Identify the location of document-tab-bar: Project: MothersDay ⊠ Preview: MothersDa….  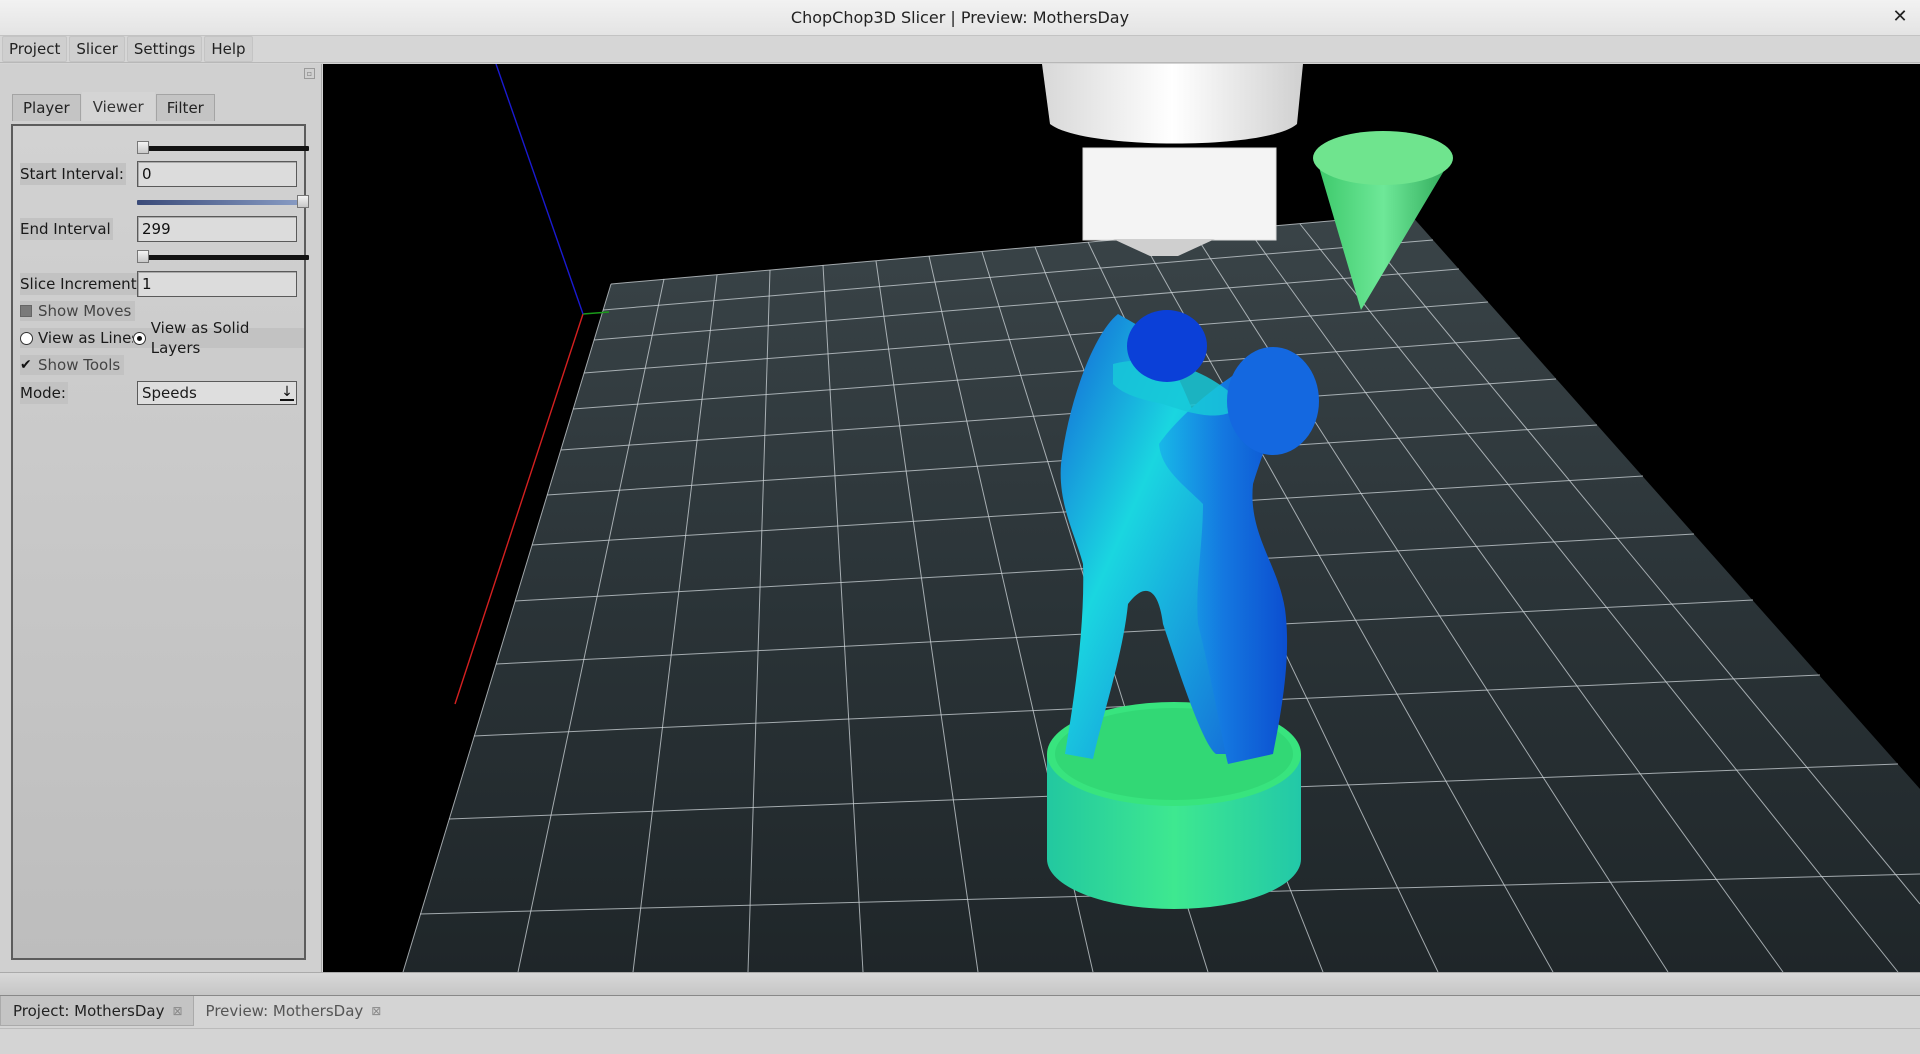
(960, 1011).